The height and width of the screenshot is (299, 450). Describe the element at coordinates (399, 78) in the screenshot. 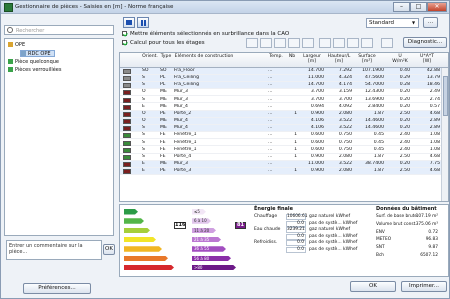

I see `cell-u: 0.29` at that location.